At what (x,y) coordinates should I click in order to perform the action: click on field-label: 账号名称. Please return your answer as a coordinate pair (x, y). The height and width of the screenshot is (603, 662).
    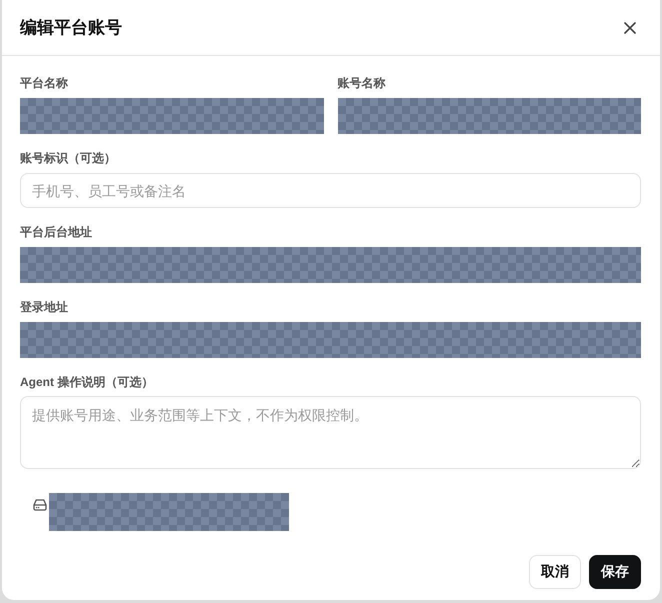
    Looking at the image, I should click on (362, 83).